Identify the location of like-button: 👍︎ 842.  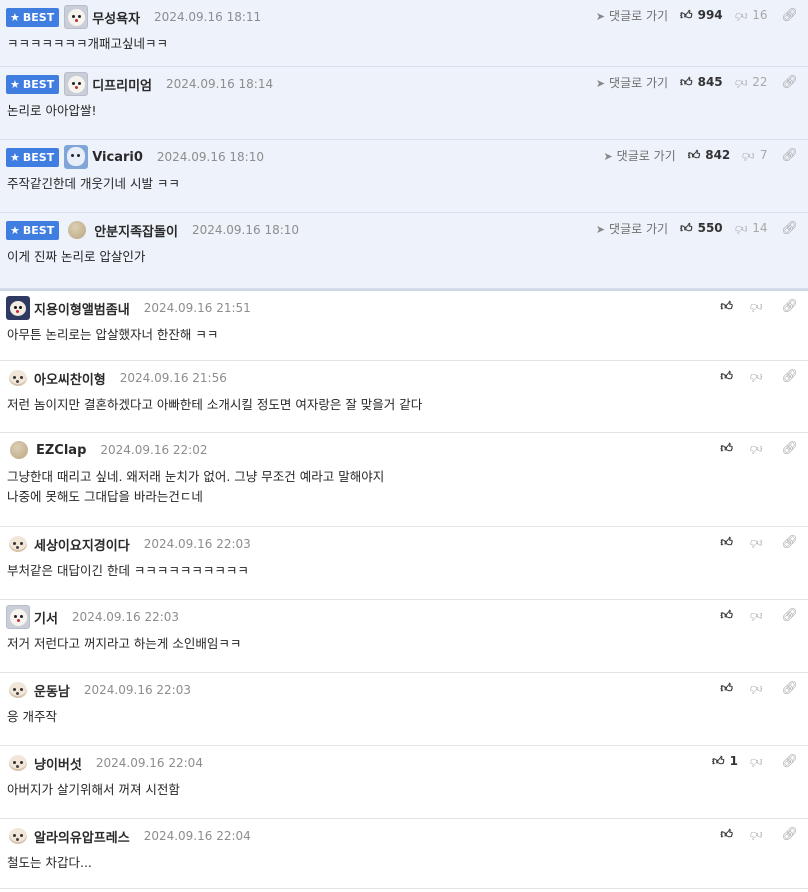
(709, 155).